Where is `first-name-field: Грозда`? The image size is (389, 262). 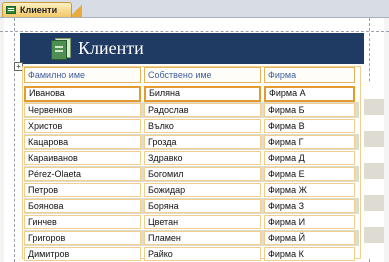 first-name-field: Грозда is located at coordinates (202, 142).